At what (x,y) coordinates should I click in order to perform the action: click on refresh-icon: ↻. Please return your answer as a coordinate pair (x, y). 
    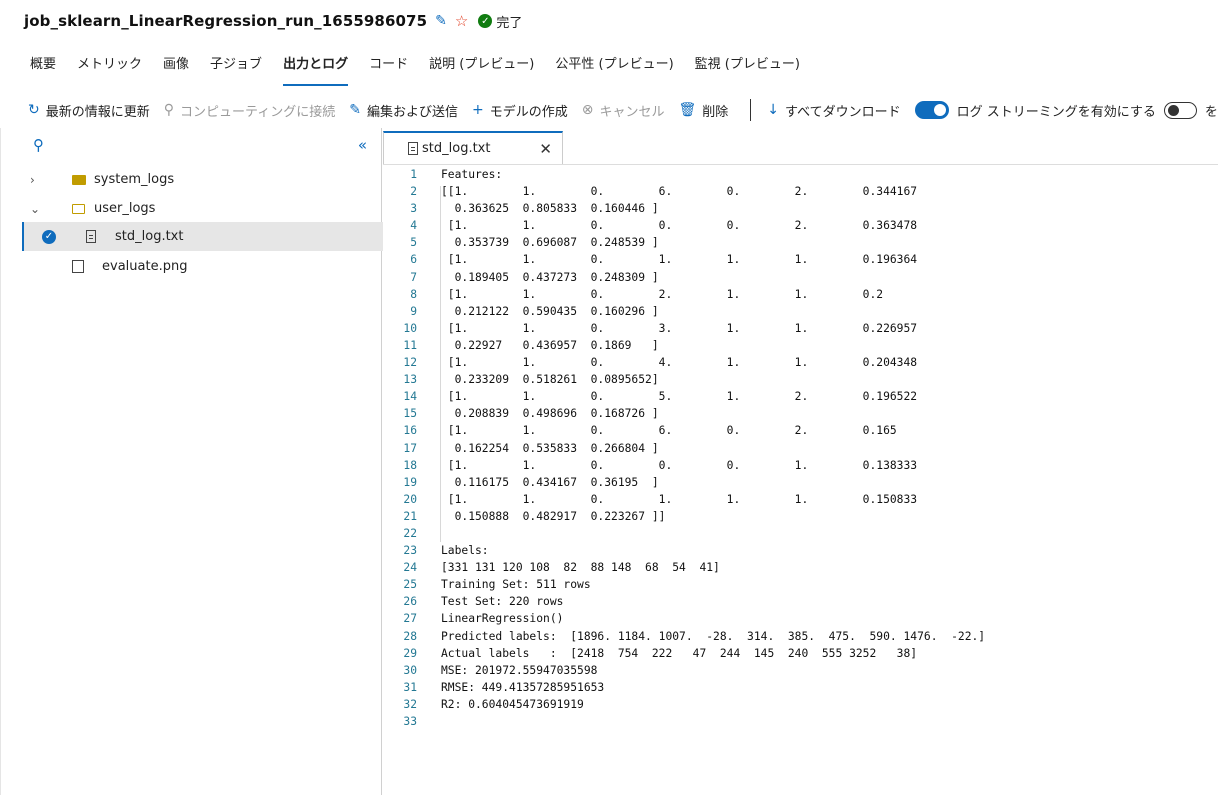
    Looking at the image, I should click on (34, 110).